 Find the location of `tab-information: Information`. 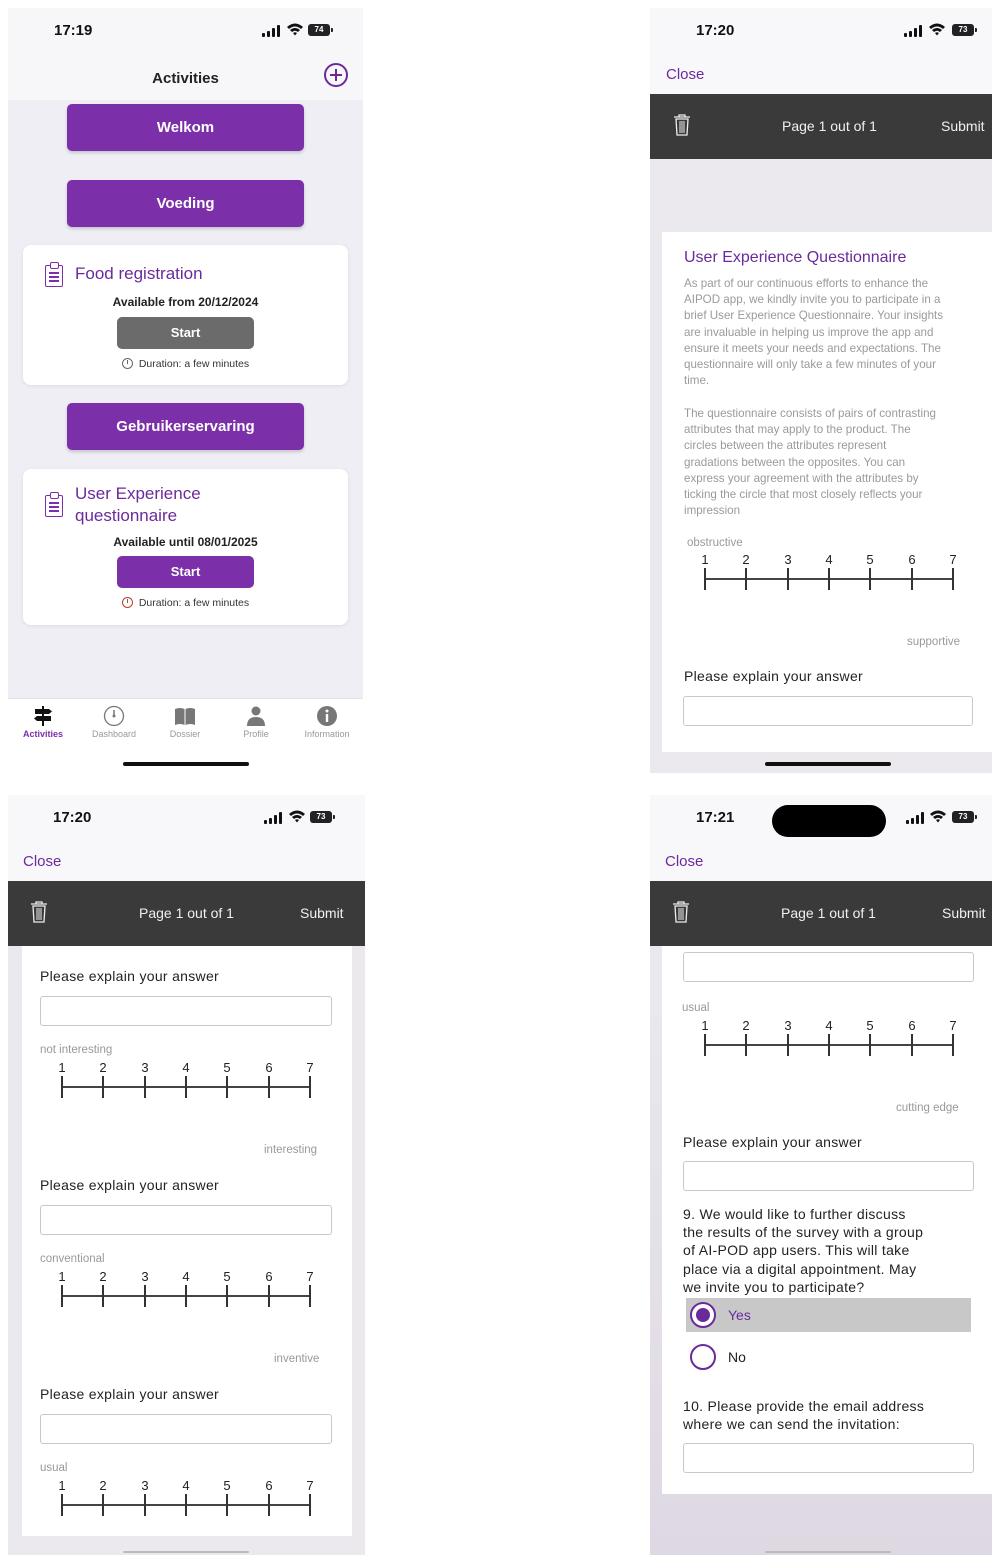

tab-information: Information is located at coordinates (327, 722).